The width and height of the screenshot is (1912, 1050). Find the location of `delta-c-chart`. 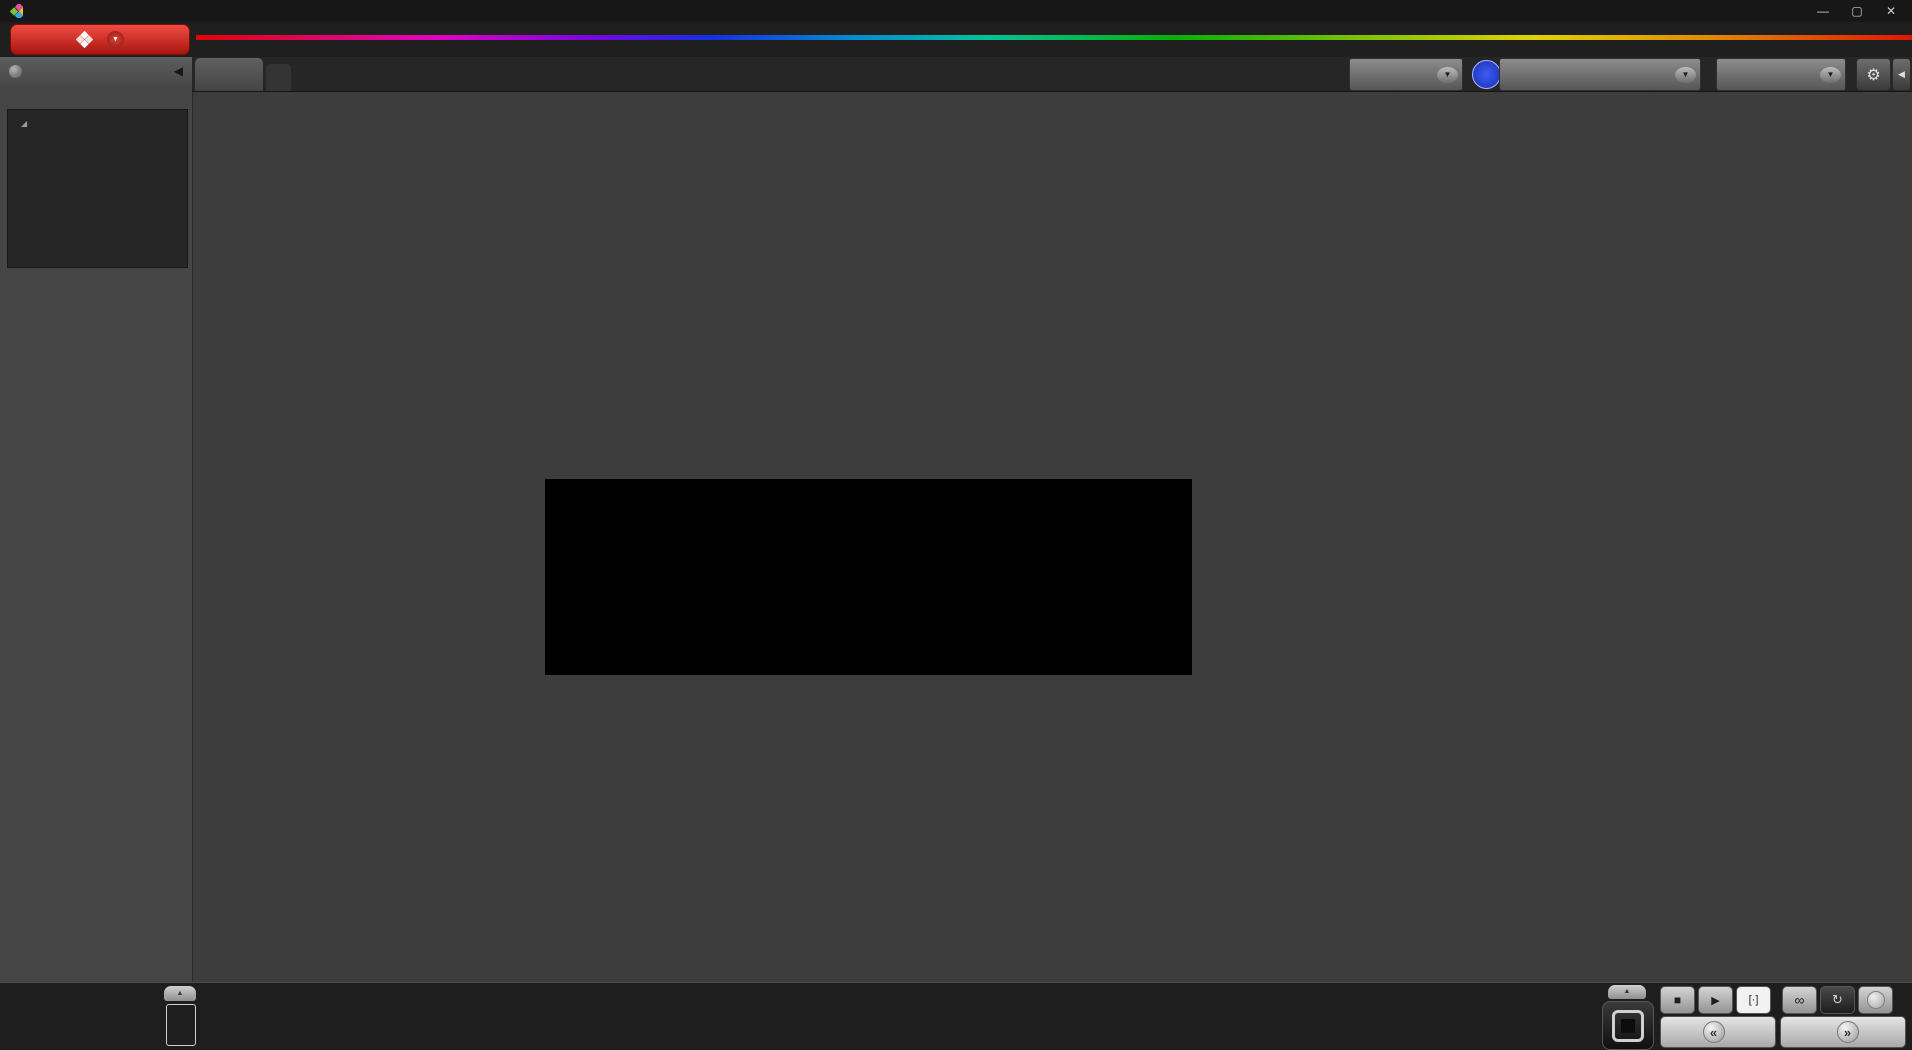

delta-c-chart is located at coordinates (877, 320).